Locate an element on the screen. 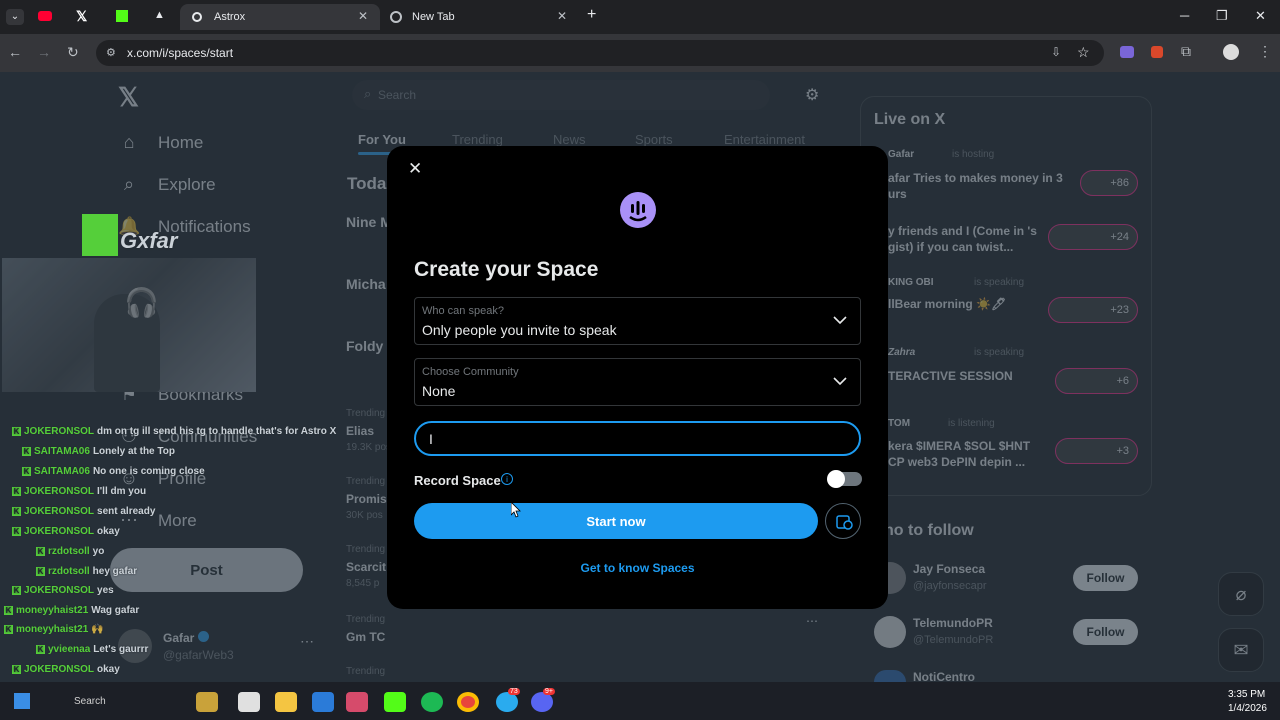 Image resolution: width=1280 pixels, height=720 pixels. profile-avatar-icon is located at coordinates (1231, 52).